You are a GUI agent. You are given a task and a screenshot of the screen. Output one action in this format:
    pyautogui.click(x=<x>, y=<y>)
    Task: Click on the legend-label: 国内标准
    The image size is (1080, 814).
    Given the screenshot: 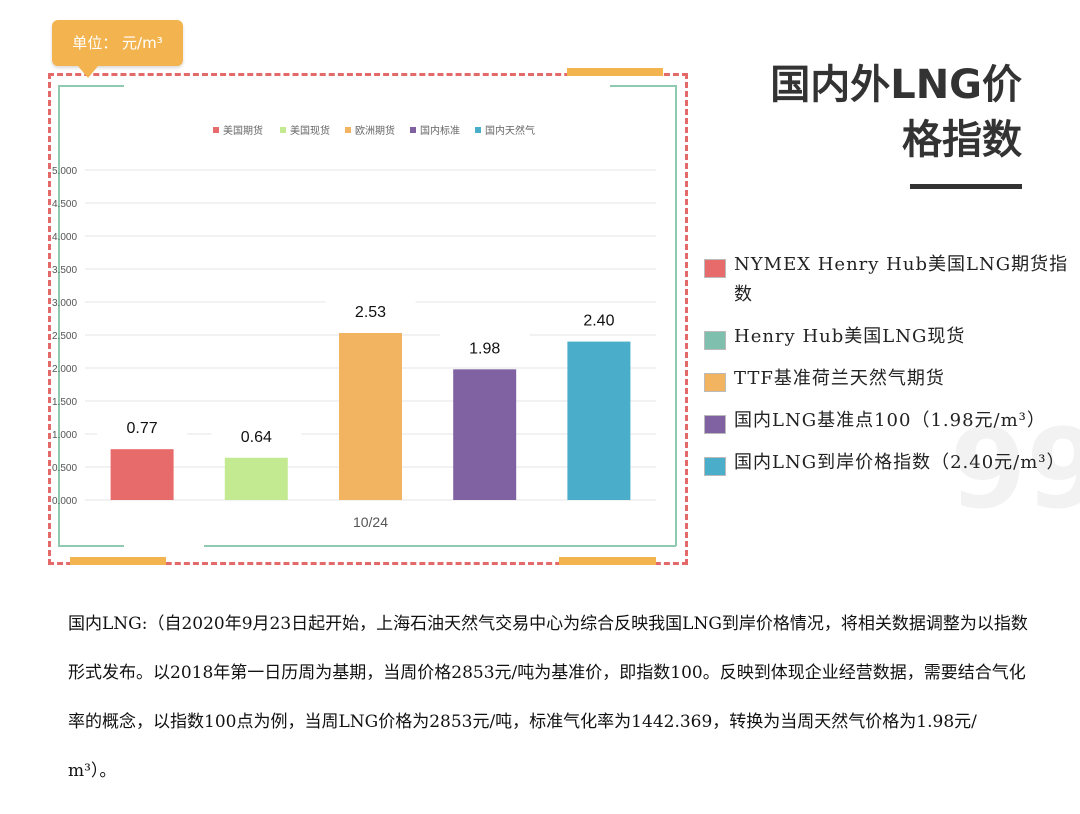 What is the action you would take?
    pyautogui.click(x=440, y=130)
    